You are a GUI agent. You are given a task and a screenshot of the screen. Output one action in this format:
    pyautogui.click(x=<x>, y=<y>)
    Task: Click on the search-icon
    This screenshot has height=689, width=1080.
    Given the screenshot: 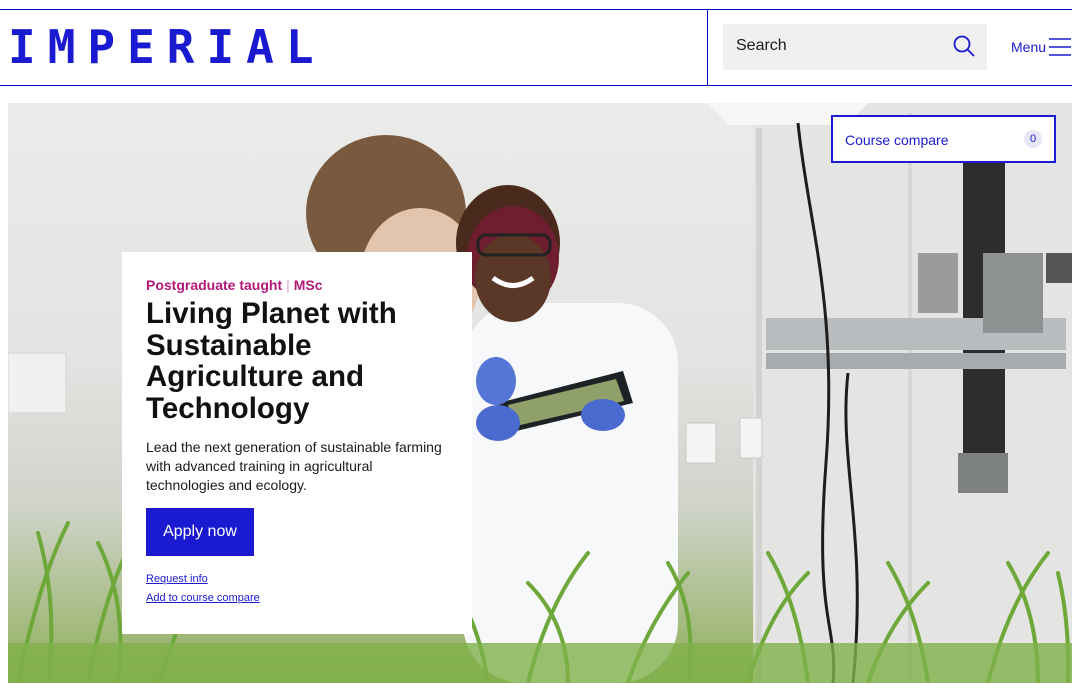 What is the action you would take?
    pyautogui.click(x=964, y=46)
    